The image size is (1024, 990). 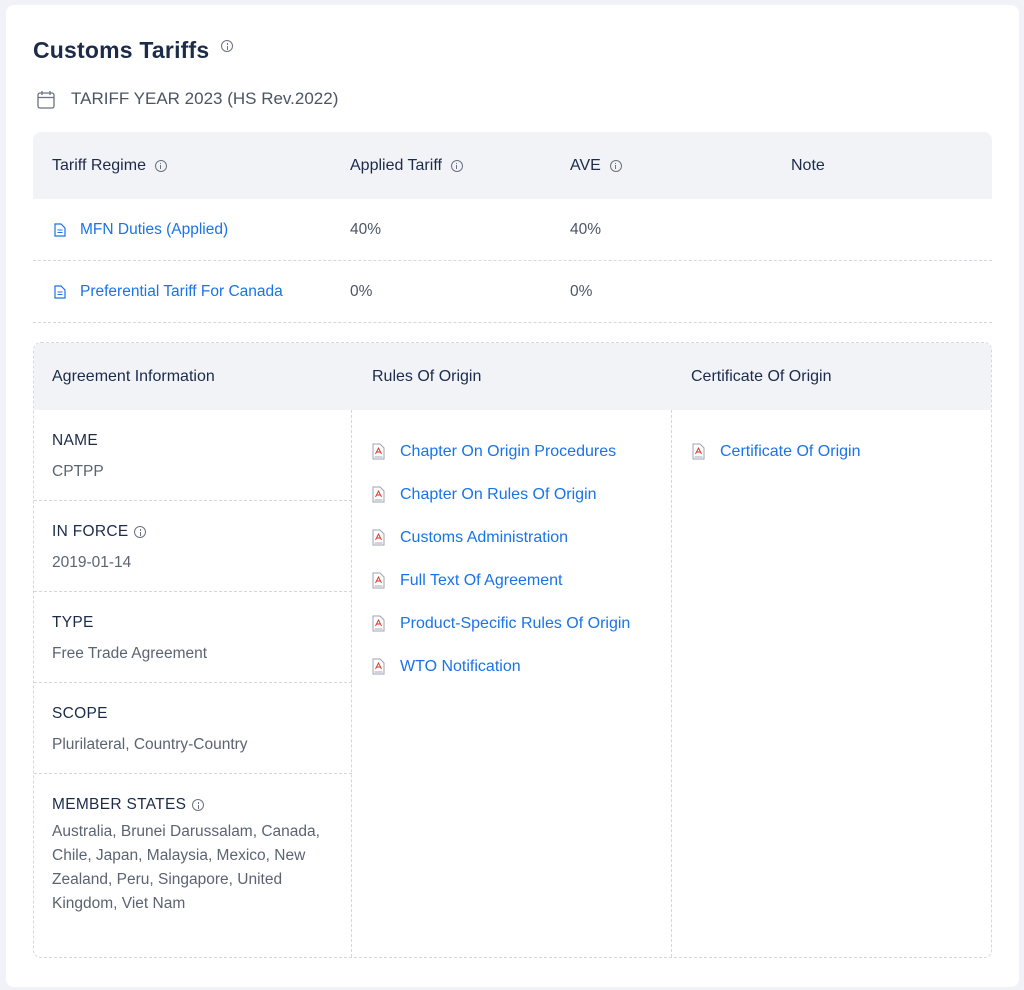 What do you see at coordinates (484, 538) in the screenshot?
I see `pdf-link: Customs Administration` at bounding box center [484, 538].